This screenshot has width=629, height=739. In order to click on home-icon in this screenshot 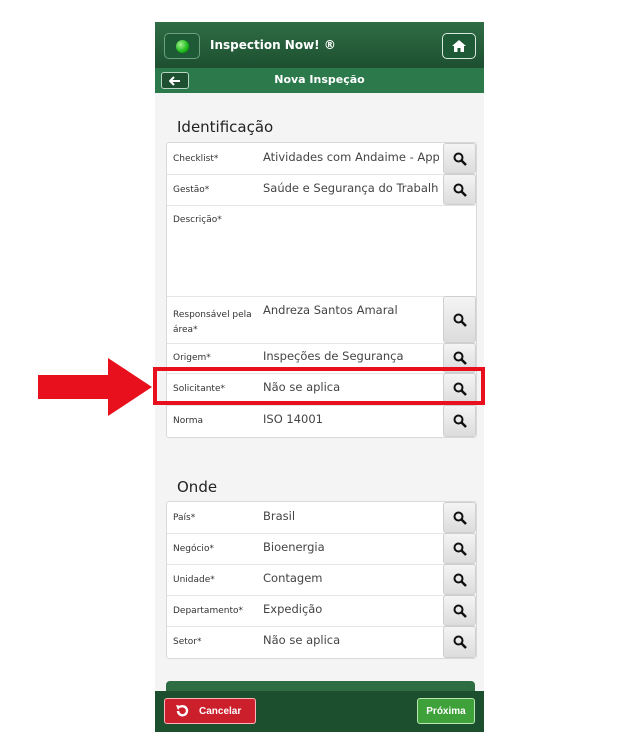, I will do `click(459, 46)`.